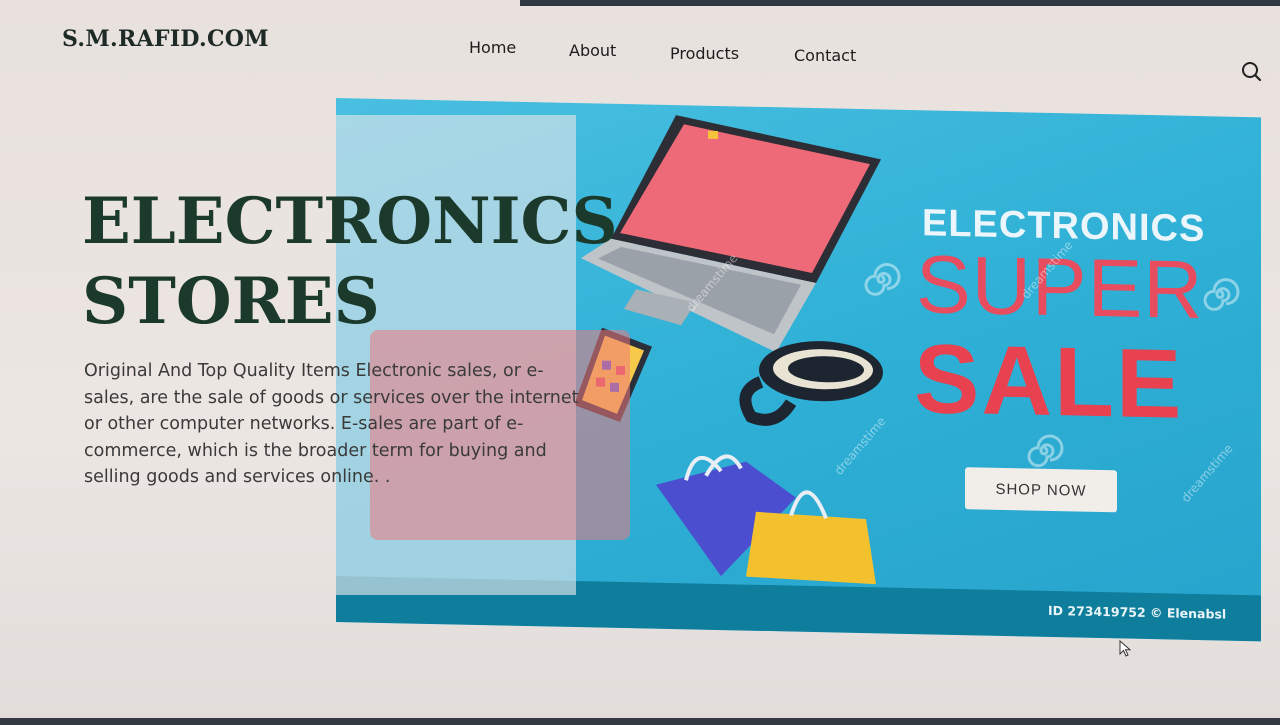 Image resolution: width=1280 pixels, height=725 pixels. What do you see at coordinates (811, 383) in the screenshot?
I see `vr-headset-image` at bounding box center [811, 383].